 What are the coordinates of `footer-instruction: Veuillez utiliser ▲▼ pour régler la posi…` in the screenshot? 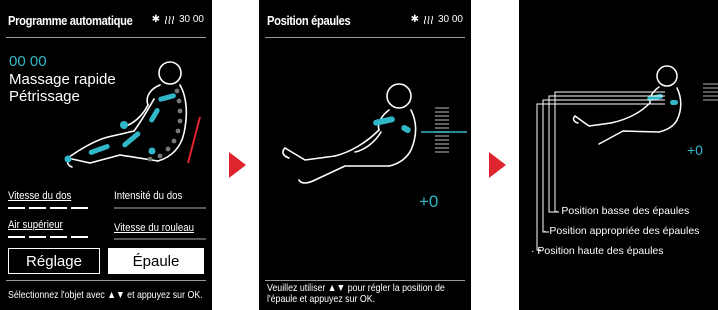 It's located at (368, 294).